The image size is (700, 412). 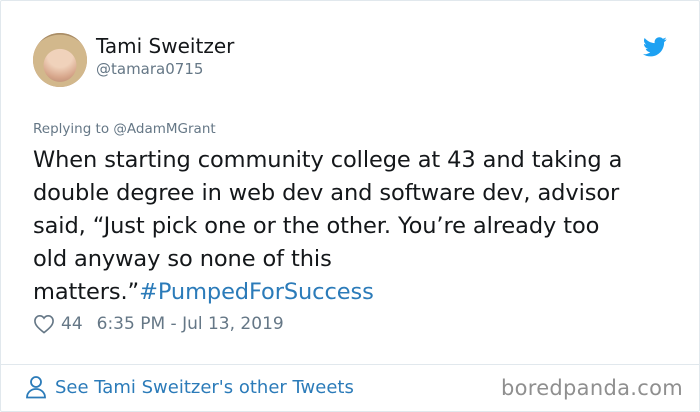 I want to click on heart-icon, so click(x=44, y=324).